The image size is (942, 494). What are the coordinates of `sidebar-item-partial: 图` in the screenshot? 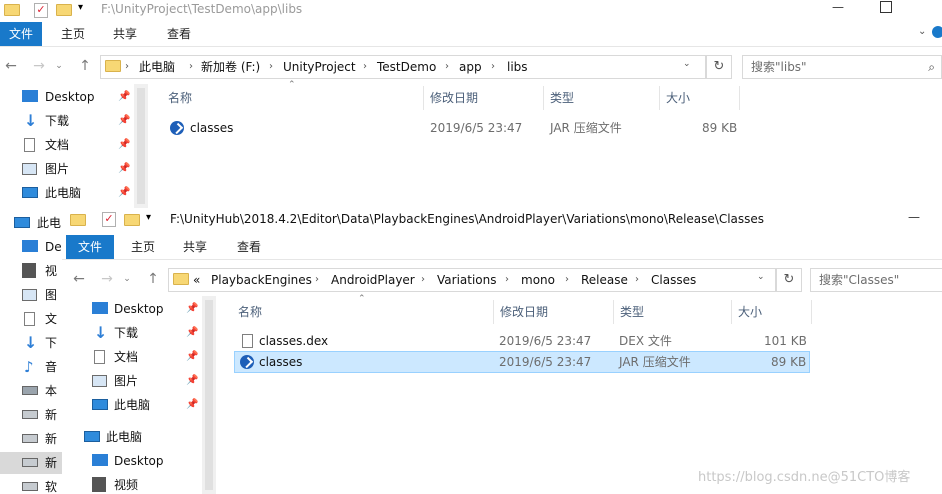 It's located at (39, 295).